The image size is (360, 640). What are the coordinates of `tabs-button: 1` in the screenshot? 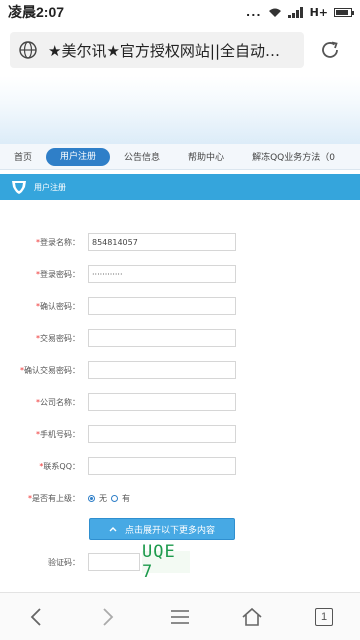 It's located at (324, 617).